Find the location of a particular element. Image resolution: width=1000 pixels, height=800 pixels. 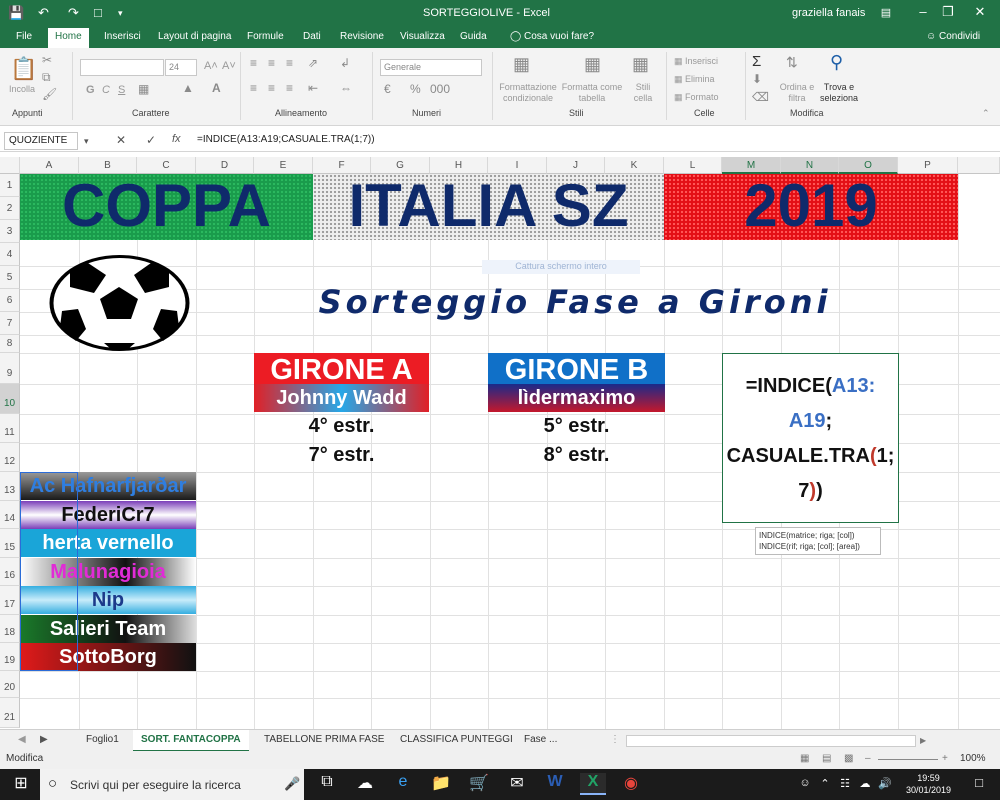

team-cell: herta vernello is located at coordinates (108, 543).